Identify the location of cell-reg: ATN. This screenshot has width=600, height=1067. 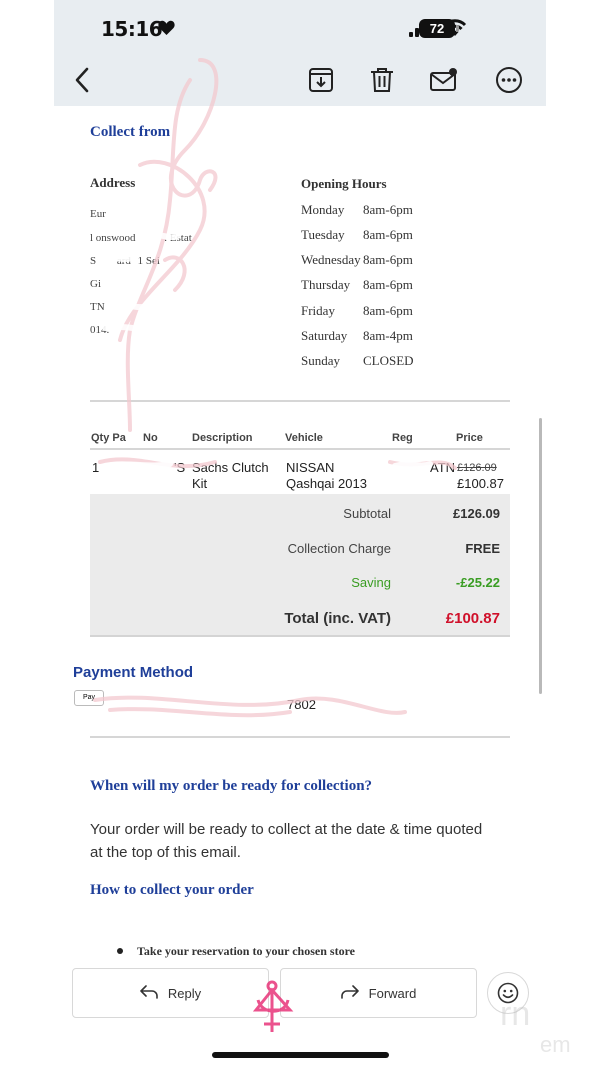
(443, 467).